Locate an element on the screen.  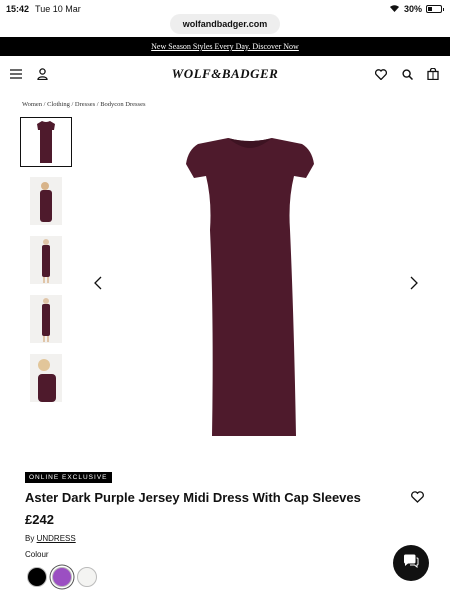
address-bar: wolfandbadger.com is located at coordinates (225, 24).